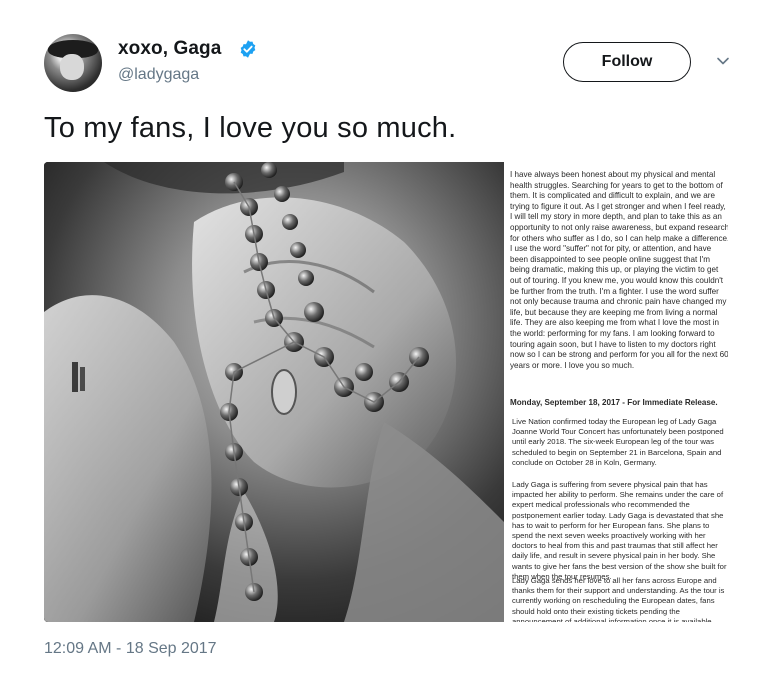  What do you see at coordinates (250, 128) in the screenshot?
I see `tweet-text: To my fans, I love you so much.` at bounding box center [250, 128].